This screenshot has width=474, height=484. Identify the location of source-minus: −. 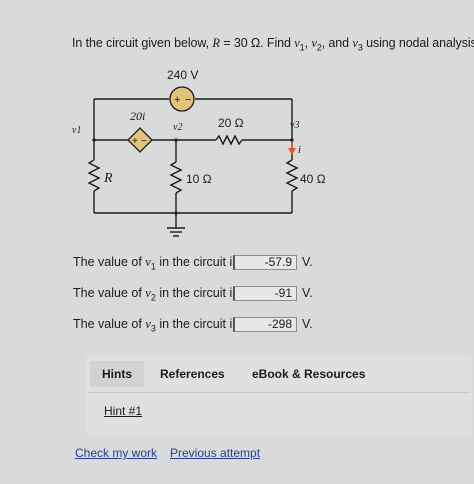
(188, 100).